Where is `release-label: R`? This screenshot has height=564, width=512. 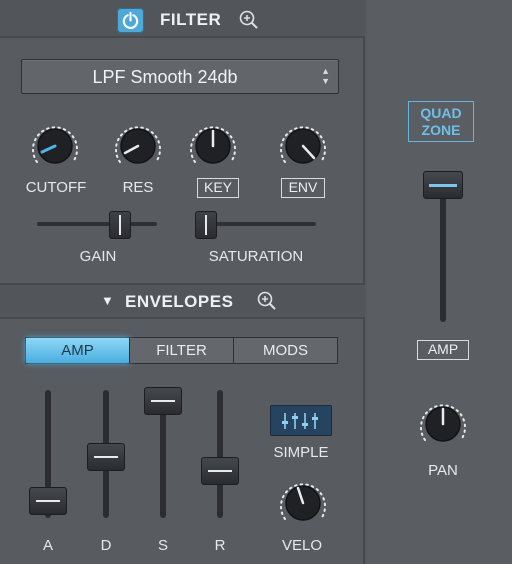
release-label: R is located at coordinates (220, 545).